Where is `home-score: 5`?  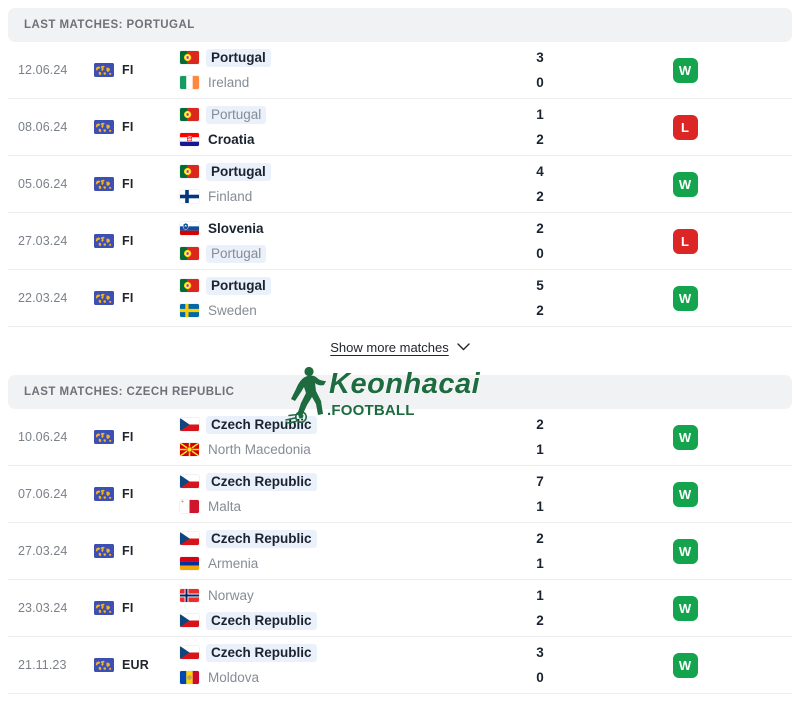
home-score: 5 is located at coordinates (540, 285).